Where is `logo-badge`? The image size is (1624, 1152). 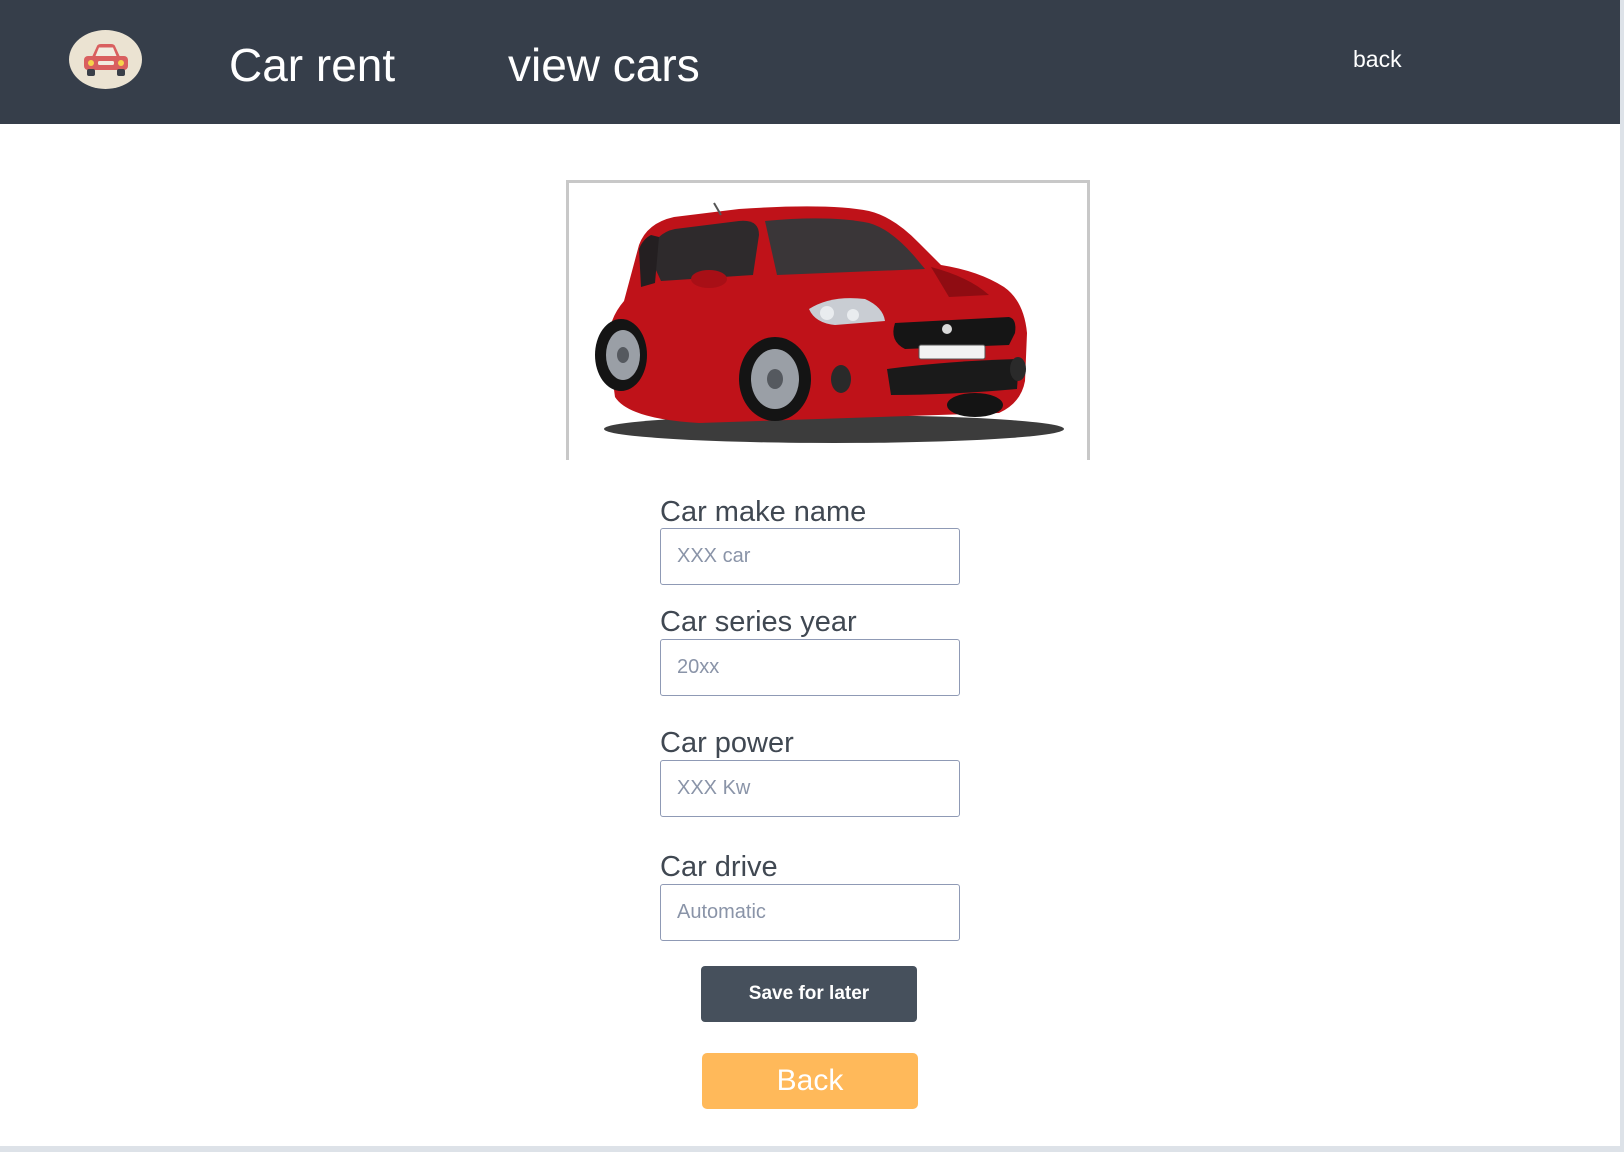 logo-badge is located at coordinates (105, 59).